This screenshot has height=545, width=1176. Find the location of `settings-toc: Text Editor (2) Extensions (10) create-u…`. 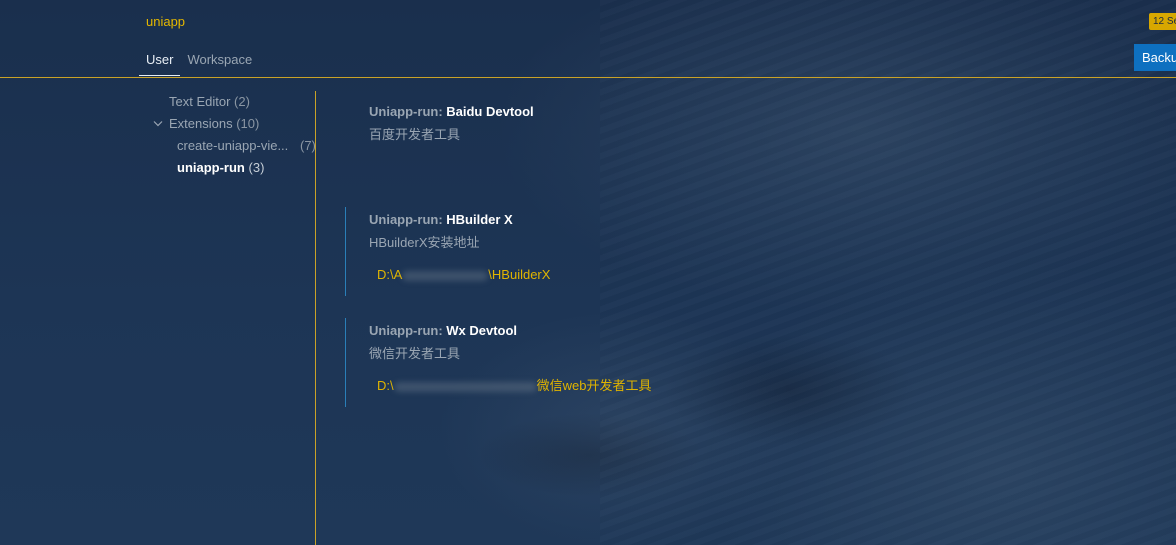

settings-toc: Text Editor (2) Extensions (10) create-u… is located at coordinates (227, 135).